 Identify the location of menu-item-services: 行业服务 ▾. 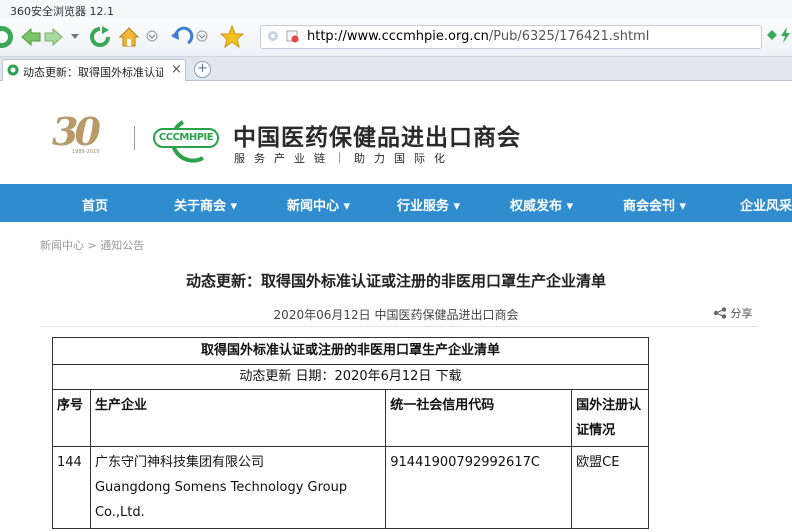
(428, 204).